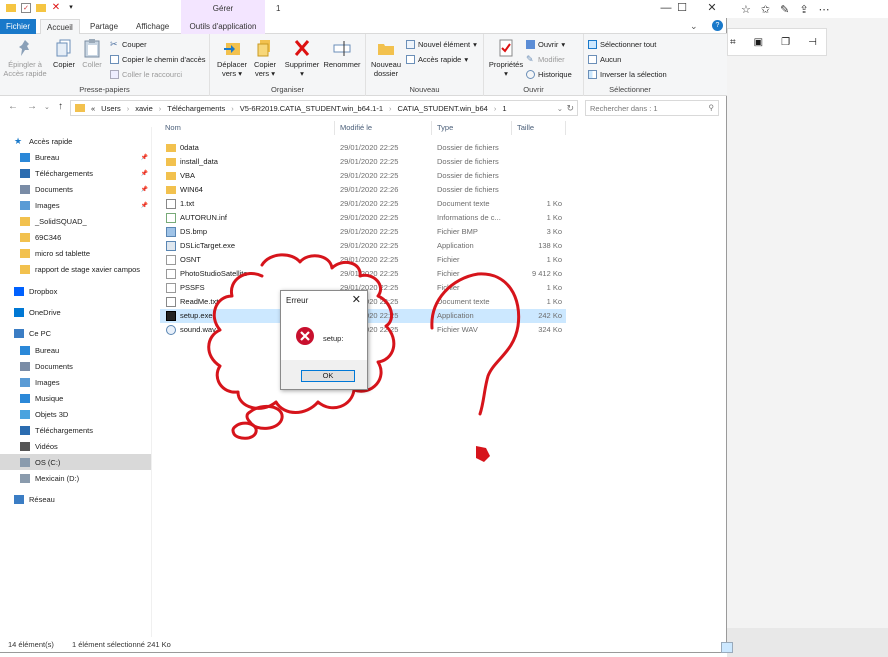 This screenshot has width=888, height=657. What do you see at coordinates (472, 128) in the screenshot?
I see `column-header-type: Type` at bounding box center [472, 128].